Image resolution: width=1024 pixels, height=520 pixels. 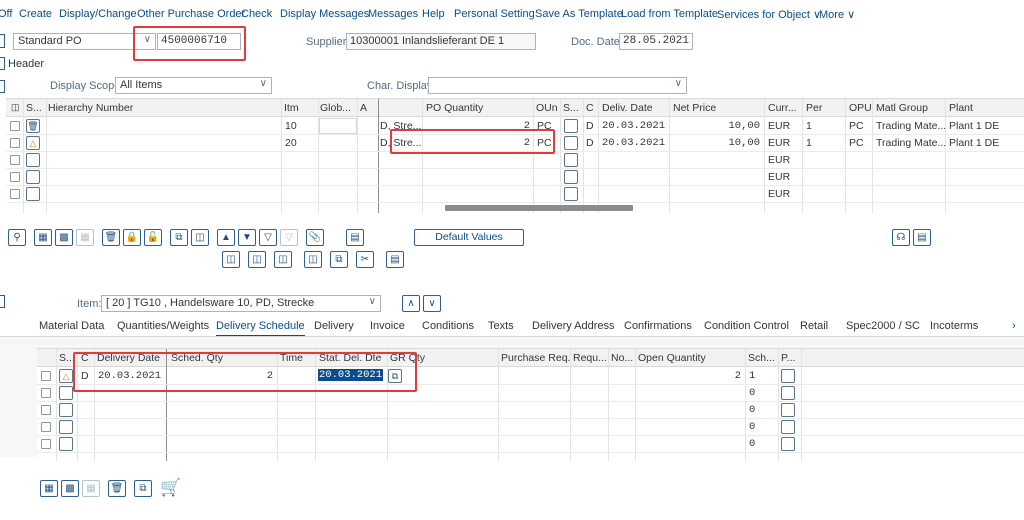 I want to click on filter-clear-icon: ▽, so click(x=289, y=237).